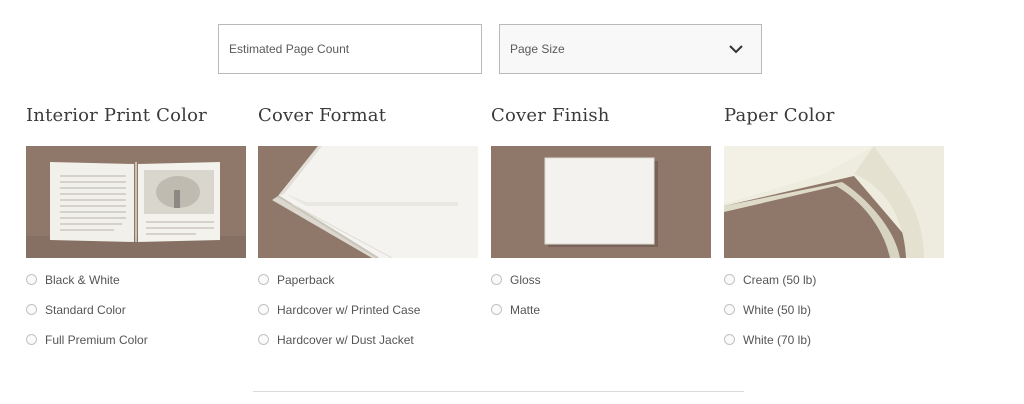 The width and height of the screenshot is (1024, 404). Describe the element at coordinates (339, 348) in the screenshot. I see `option-hardcover-dust-jacket: Hardcover w/ Dust Jacket` at that location.